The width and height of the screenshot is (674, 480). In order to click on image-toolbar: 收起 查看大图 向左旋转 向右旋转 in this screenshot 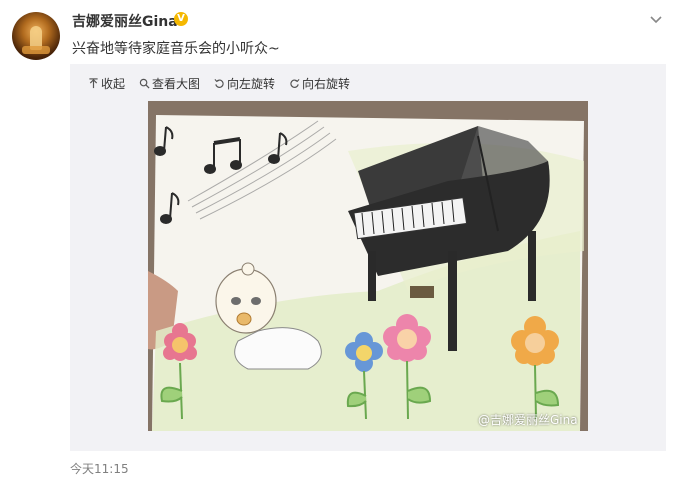, I will do `click(219, 83)`.